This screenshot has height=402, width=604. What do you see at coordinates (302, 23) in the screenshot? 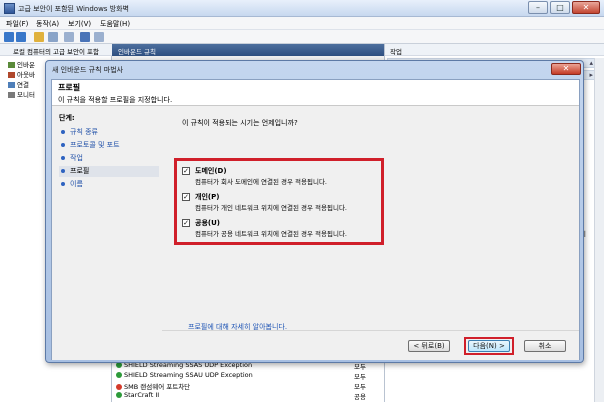
I see `menu-bar: 파일(F) 동작(A) 보기(V) 도움말(H)` at bounding box center [302, 23].